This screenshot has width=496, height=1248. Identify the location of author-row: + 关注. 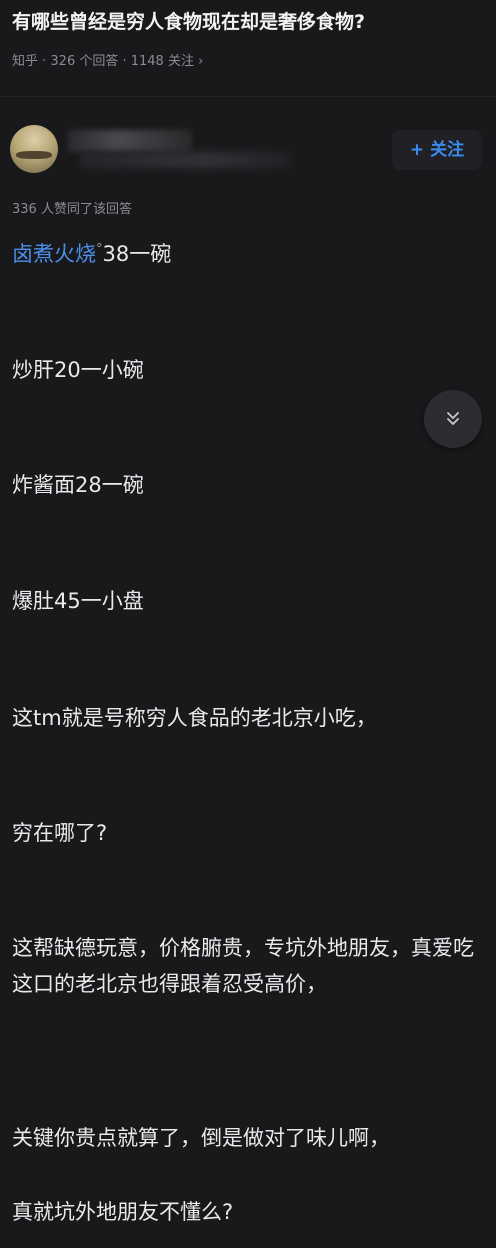
(248, 153).